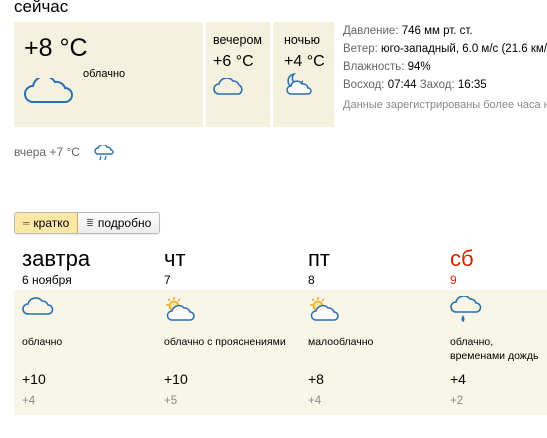 The width and height of the screenshot is (547, 438). What do you see at coordinates (311, 280) in the screenshot?
I see `day-date: 8` at bounding box center [311, 280].